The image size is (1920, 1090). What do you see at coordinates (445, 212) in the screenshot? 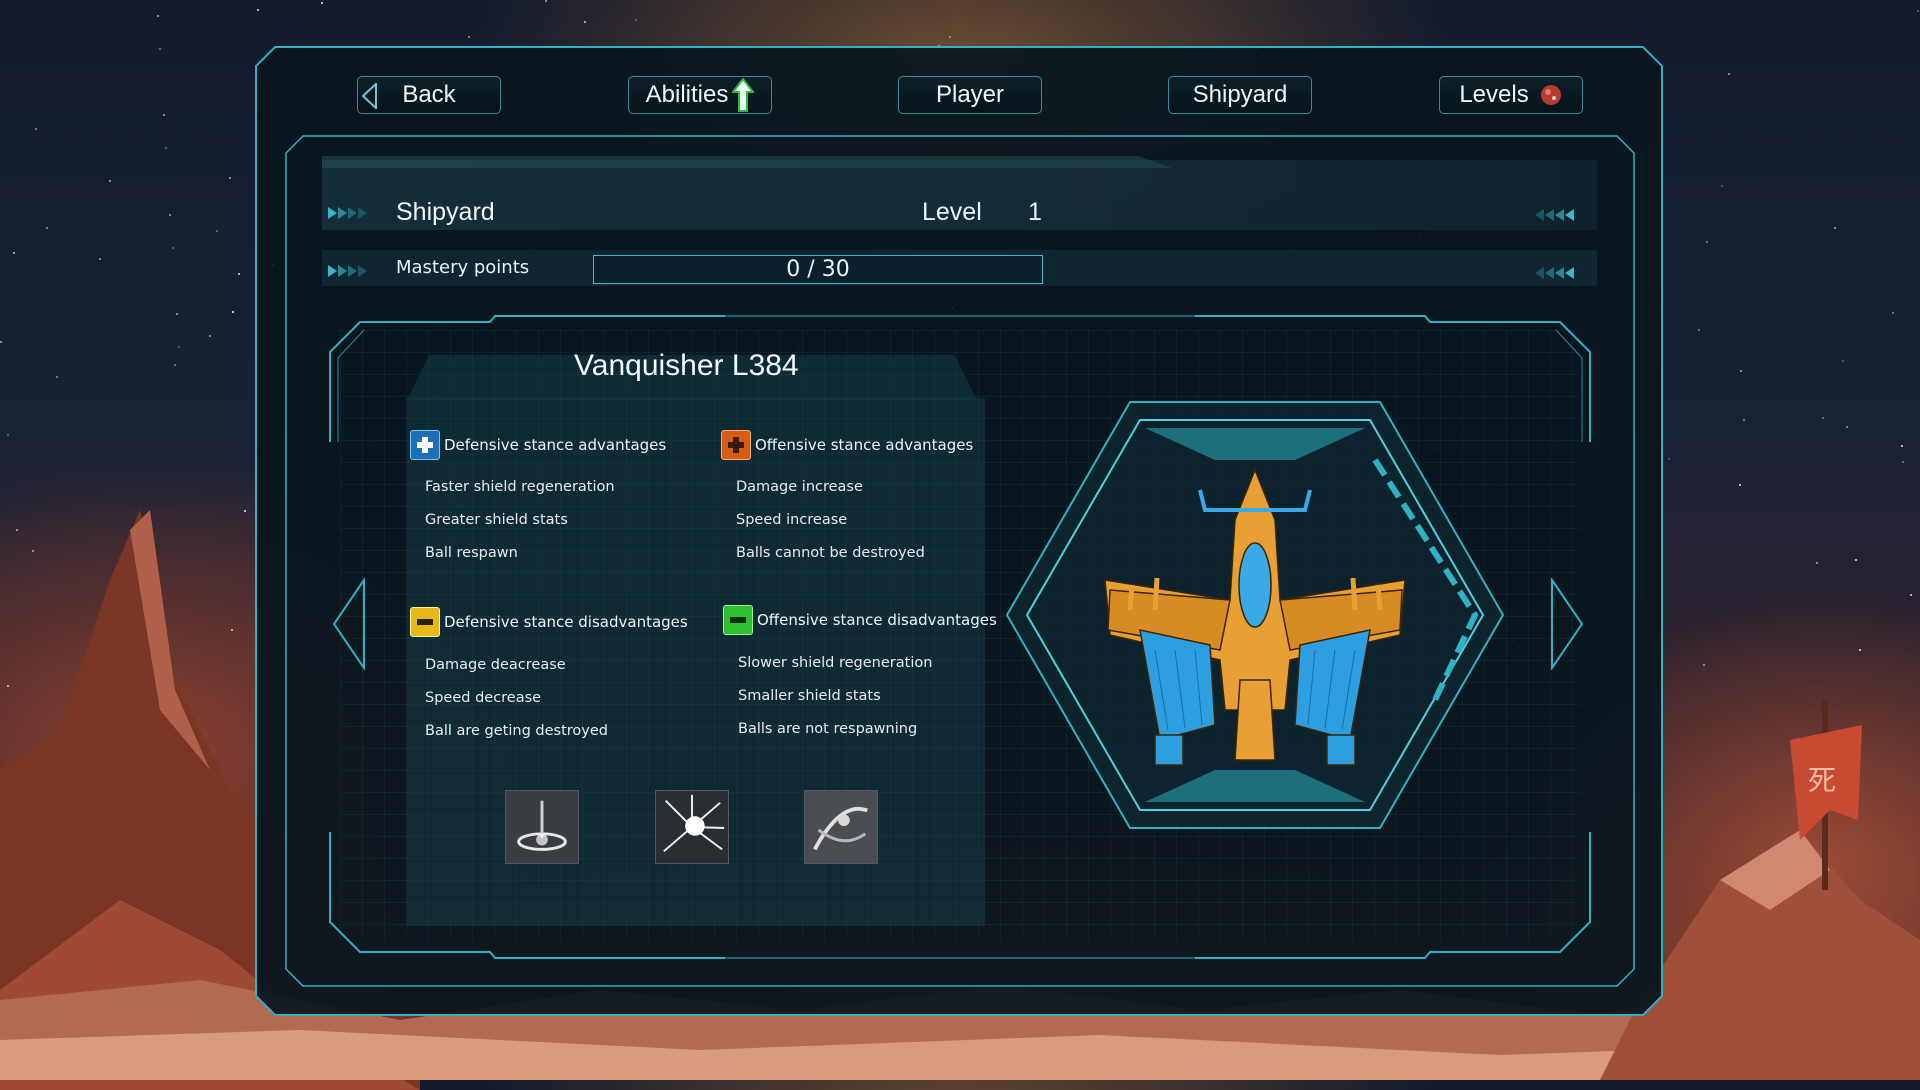
I see `section-title: Shipyard` at bounding box center [445, 212].